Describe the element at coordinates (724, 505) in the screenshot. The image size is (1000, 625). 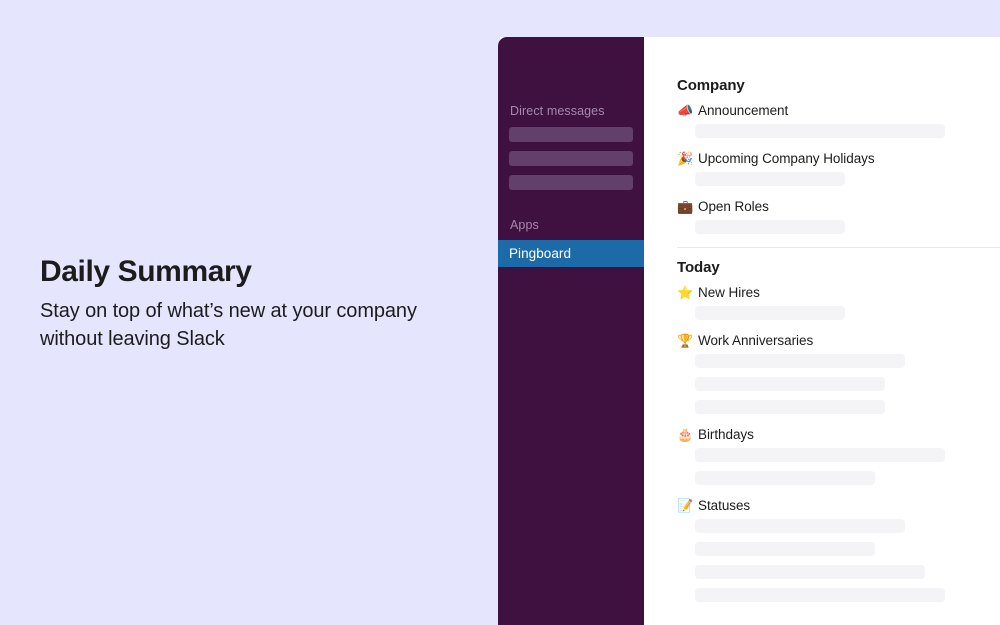
I see `summary-item-label: Statuses` at that location.